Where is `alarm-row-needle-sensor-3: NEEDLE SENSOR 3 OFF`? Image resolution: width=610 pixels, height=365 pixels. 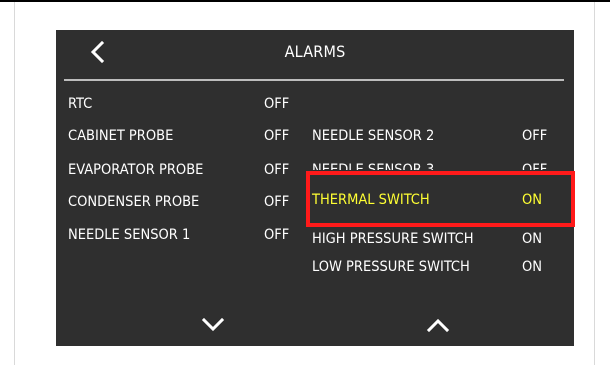 alarm-row-needle-sensor-3: NEEDLE SENSOR 3 OFF is located at coordinates (437, 162).